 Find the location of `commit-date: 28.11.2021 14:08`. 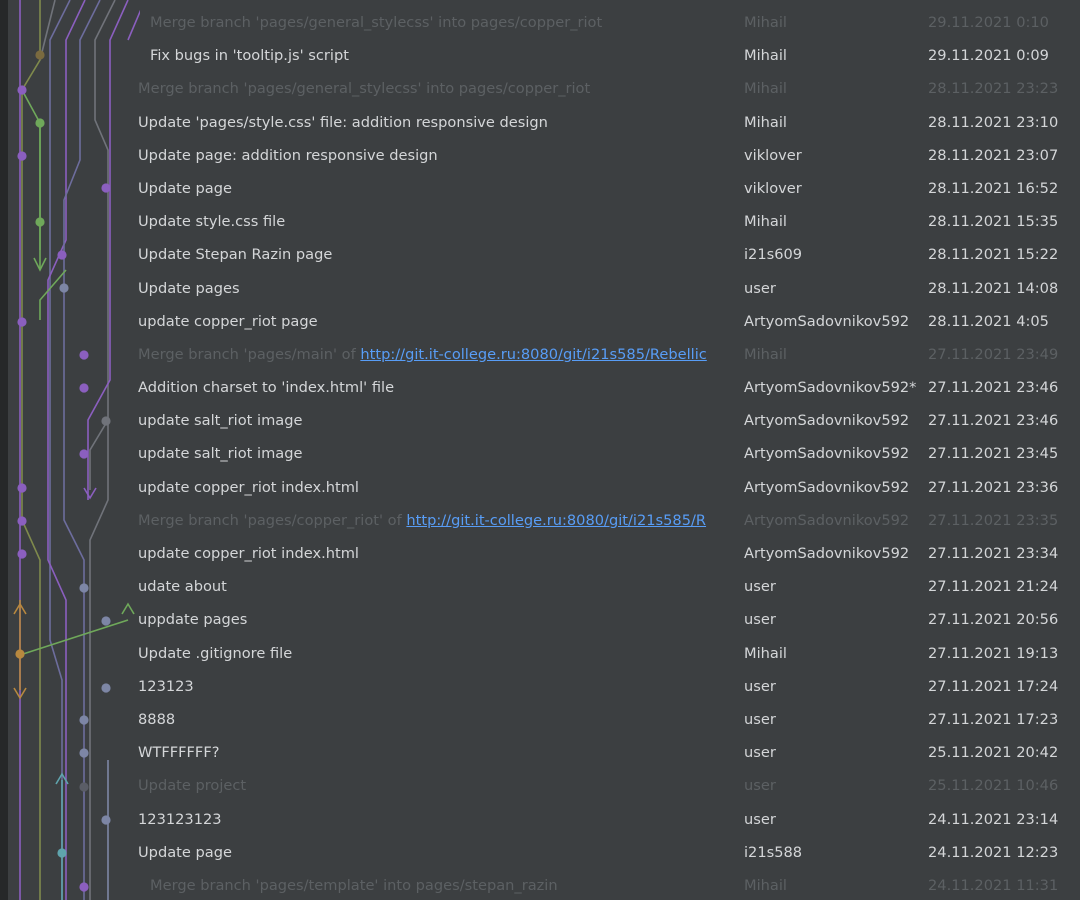

commit-date: 28.11.2021 14:08 is located at coordinates (993, 288).